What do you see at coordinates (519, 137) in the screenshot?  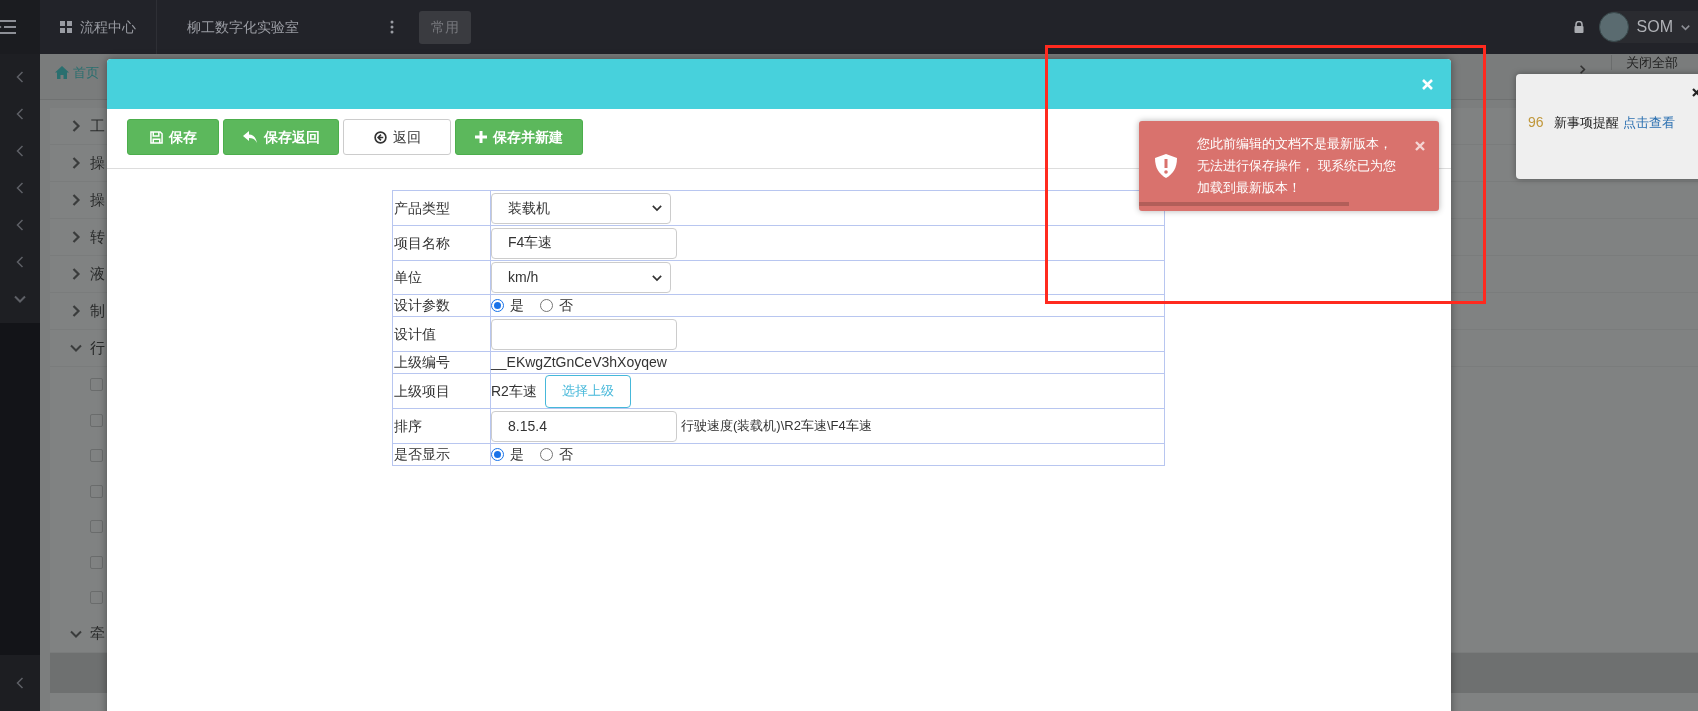 I see `toolbar-button: 保存并新建` at bounding box center [519, 137].